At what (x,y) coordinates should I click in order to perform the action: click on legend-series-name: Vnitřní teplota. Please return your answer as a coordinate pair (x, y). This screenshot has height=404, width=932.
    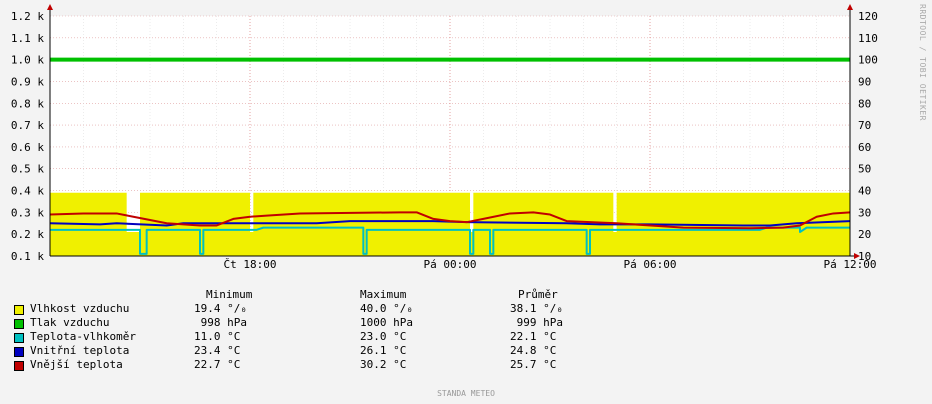
    Looking at the image, I should click on (80, 350).